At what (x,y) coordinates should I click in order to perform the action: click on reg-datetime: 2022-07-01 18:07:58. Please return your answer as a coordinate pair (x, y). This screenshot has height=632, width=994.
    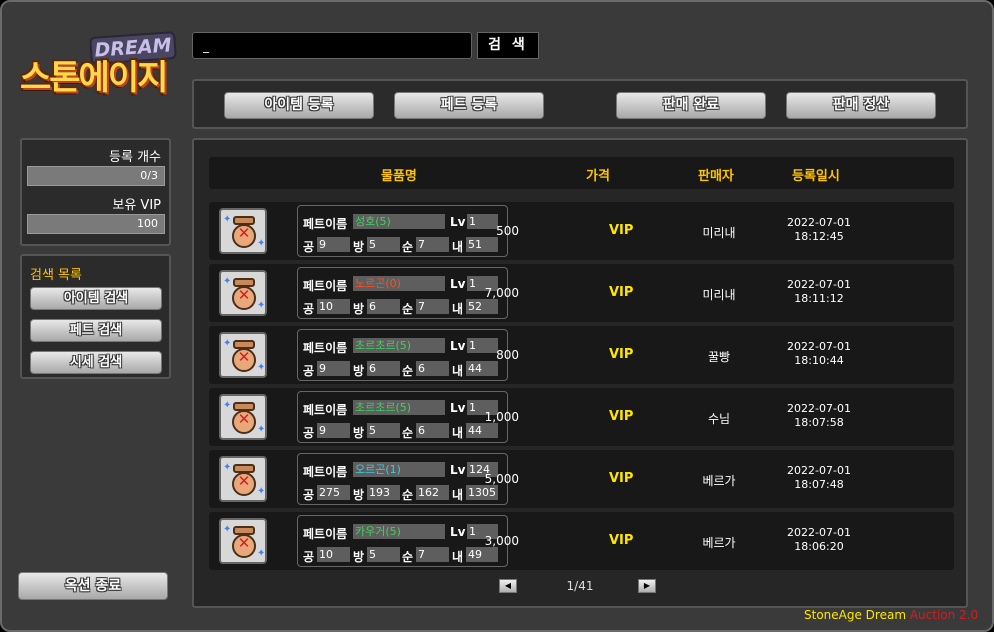
    Looking at the image, I should click on (819, 416).